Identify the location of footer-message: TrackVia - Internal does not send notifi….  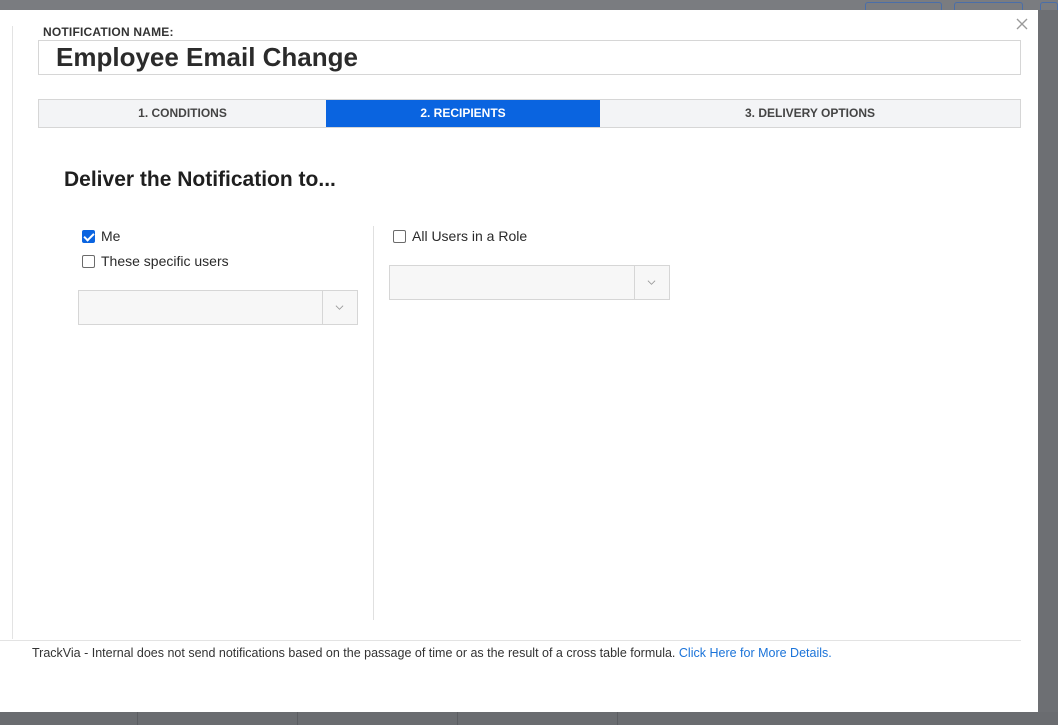
(353, 653).